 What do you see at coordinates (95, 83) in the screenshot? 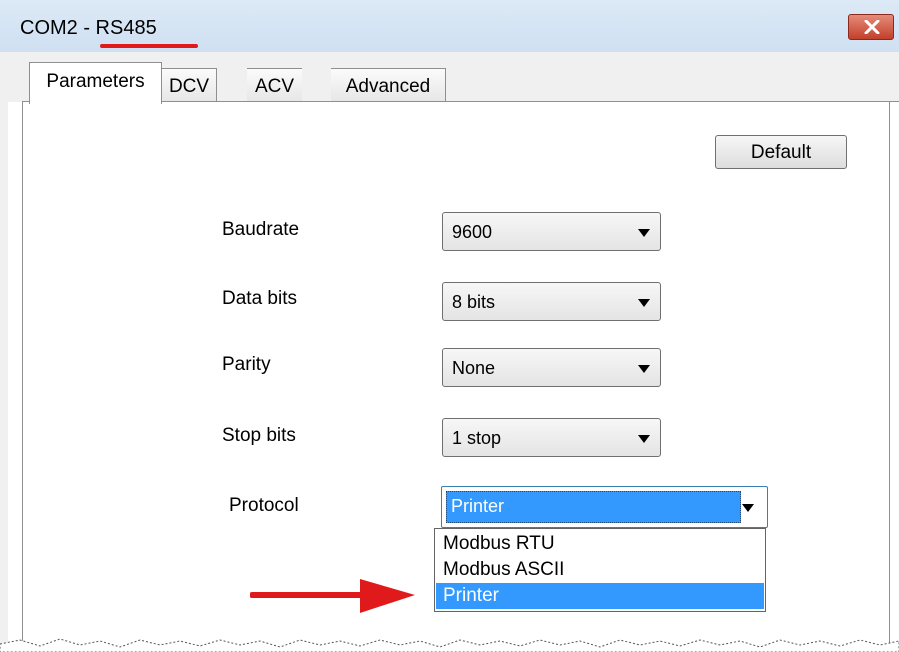
I see `tab-parameters: Parameters` at bounding box center [95, 83].